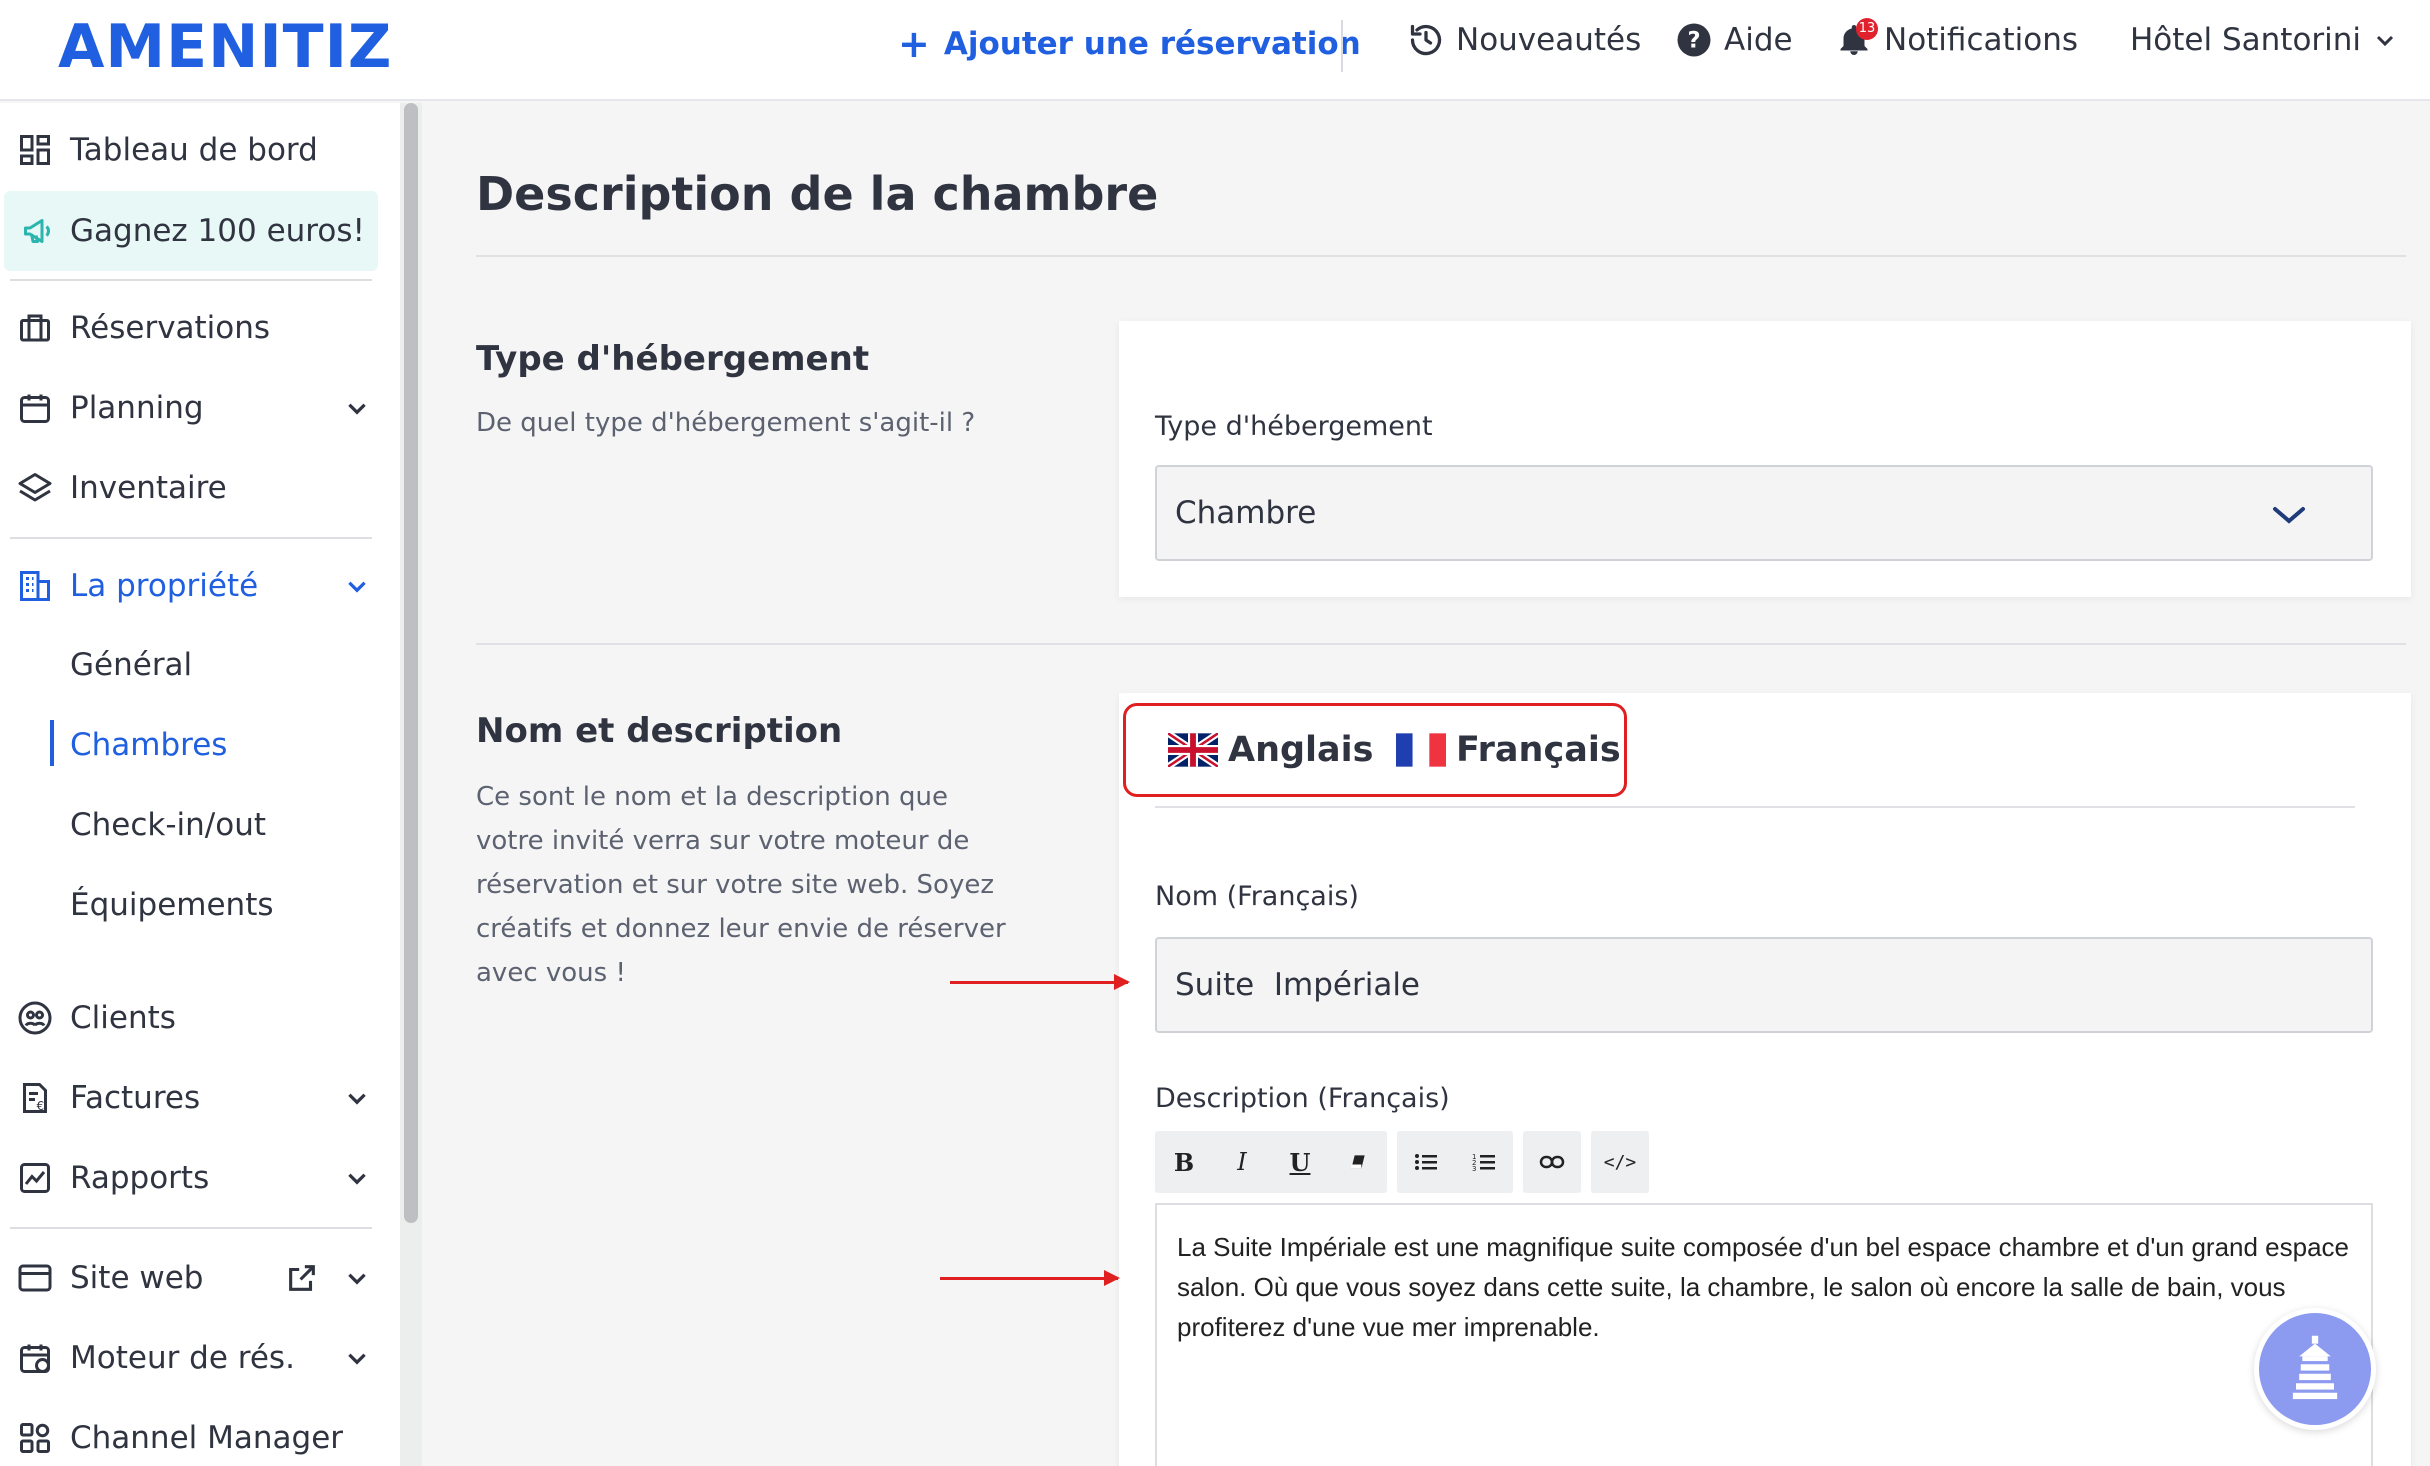  Describe the element at coordinates (35, 150) in the screenshot. I see `dashboard-icon` at that location.